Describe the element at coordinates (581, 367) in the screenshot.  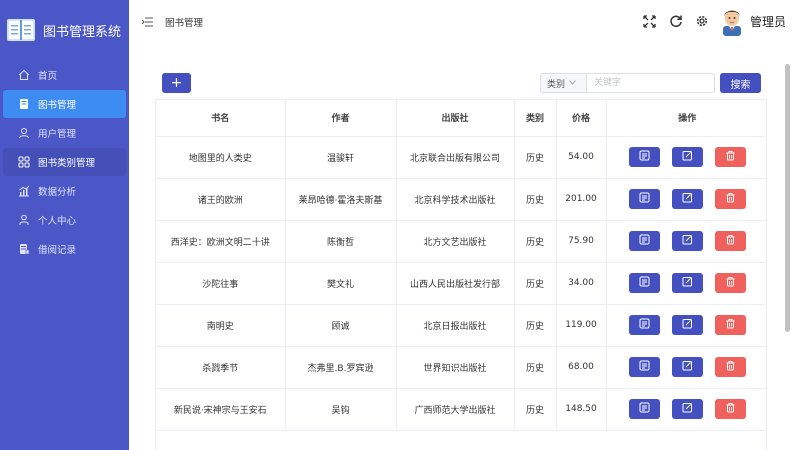
I see `cell-price: 68.00` at that location.